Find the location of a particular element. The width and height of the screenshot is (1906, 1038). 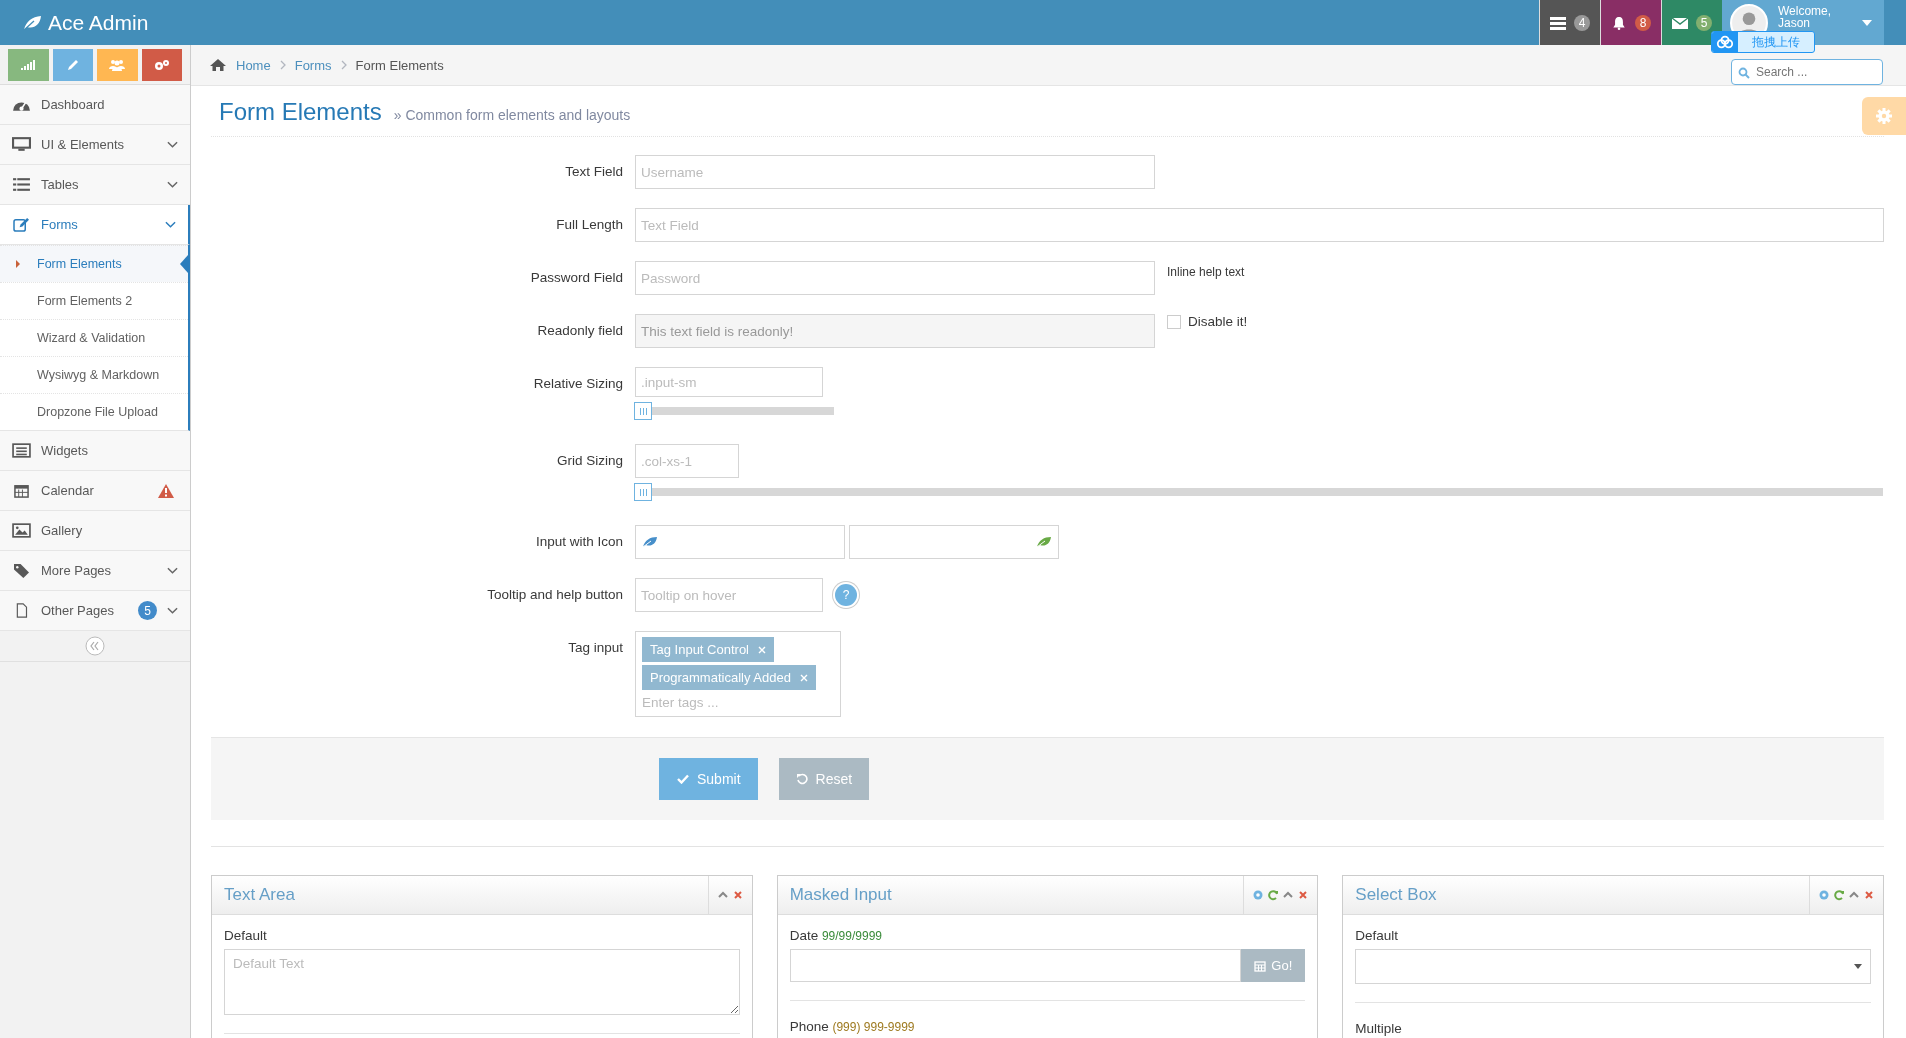

field-label: Phone (999) 999-9999 is located at coordinates (852, 1026).